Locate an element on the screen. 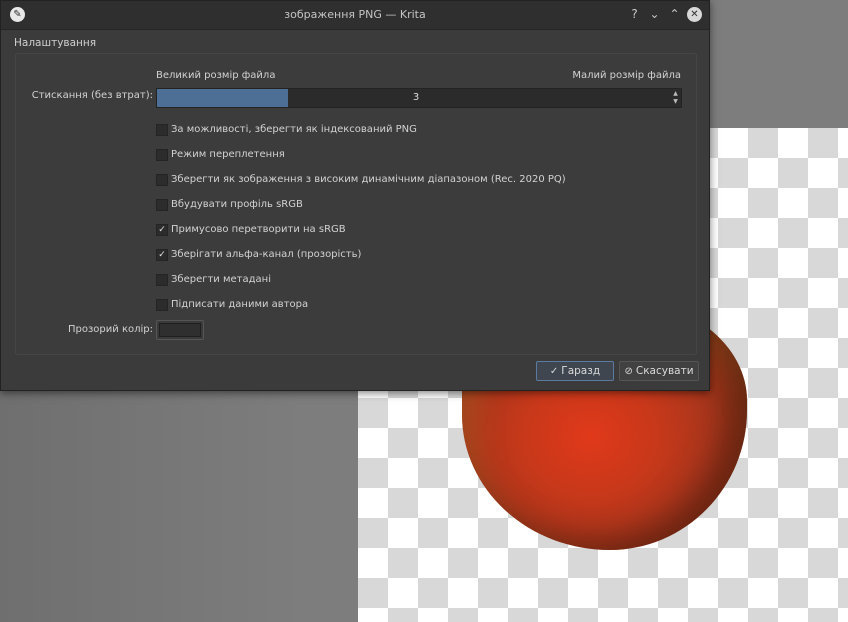  option-checkbox-row: Режим переплетення is located at coordinates (220, 155).